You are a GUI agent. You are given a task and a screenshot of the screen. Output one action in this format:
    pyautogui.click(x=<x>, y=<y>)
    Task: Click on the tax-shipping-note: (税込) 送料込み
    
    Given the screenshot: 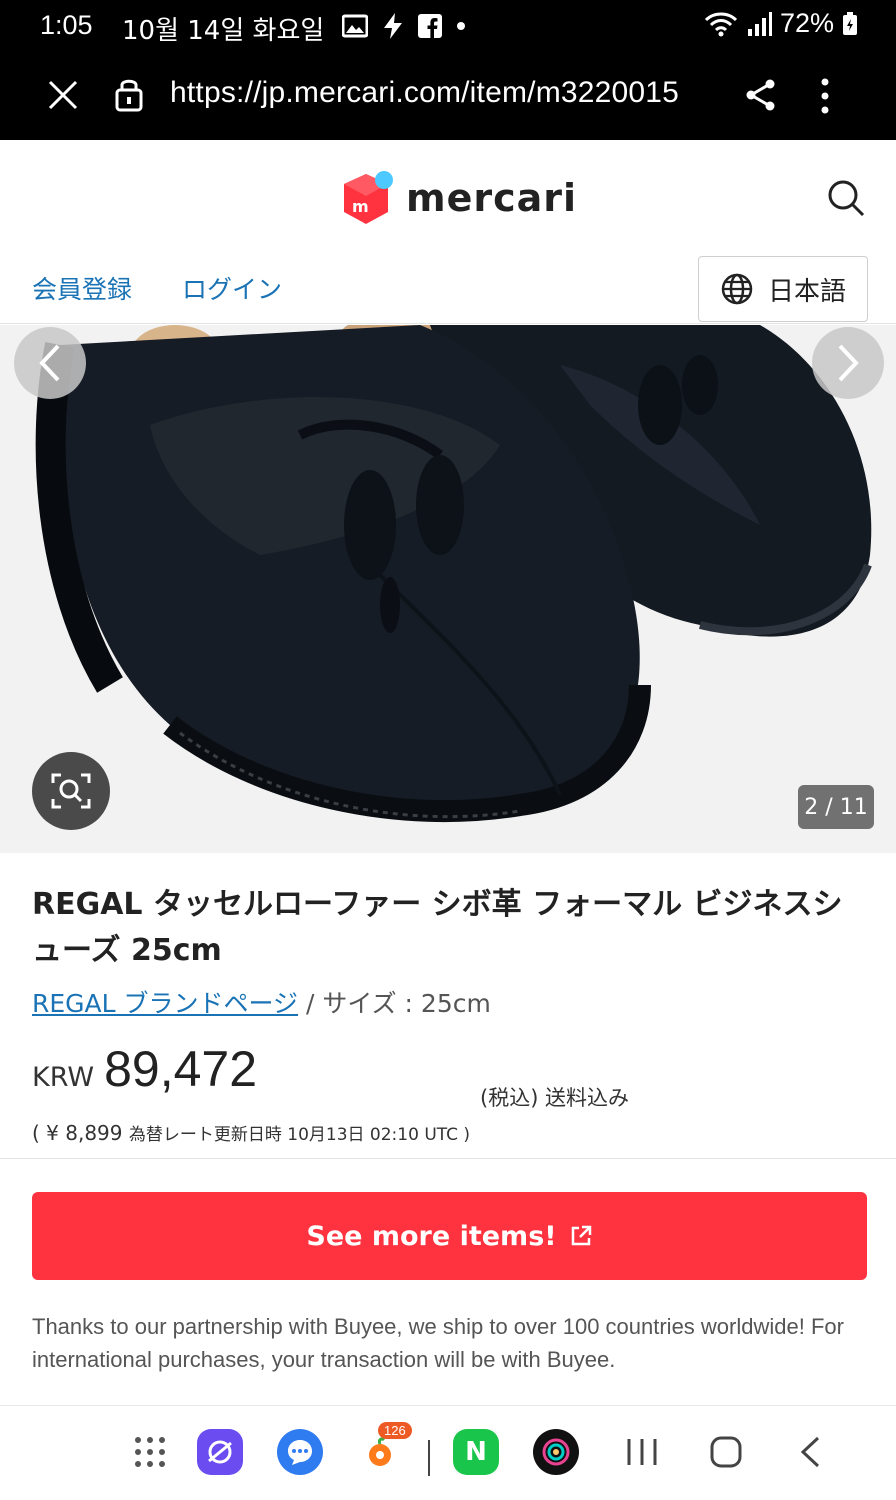 What is the action you would take?
    pyautogui.click(x=555, y=1098)
    